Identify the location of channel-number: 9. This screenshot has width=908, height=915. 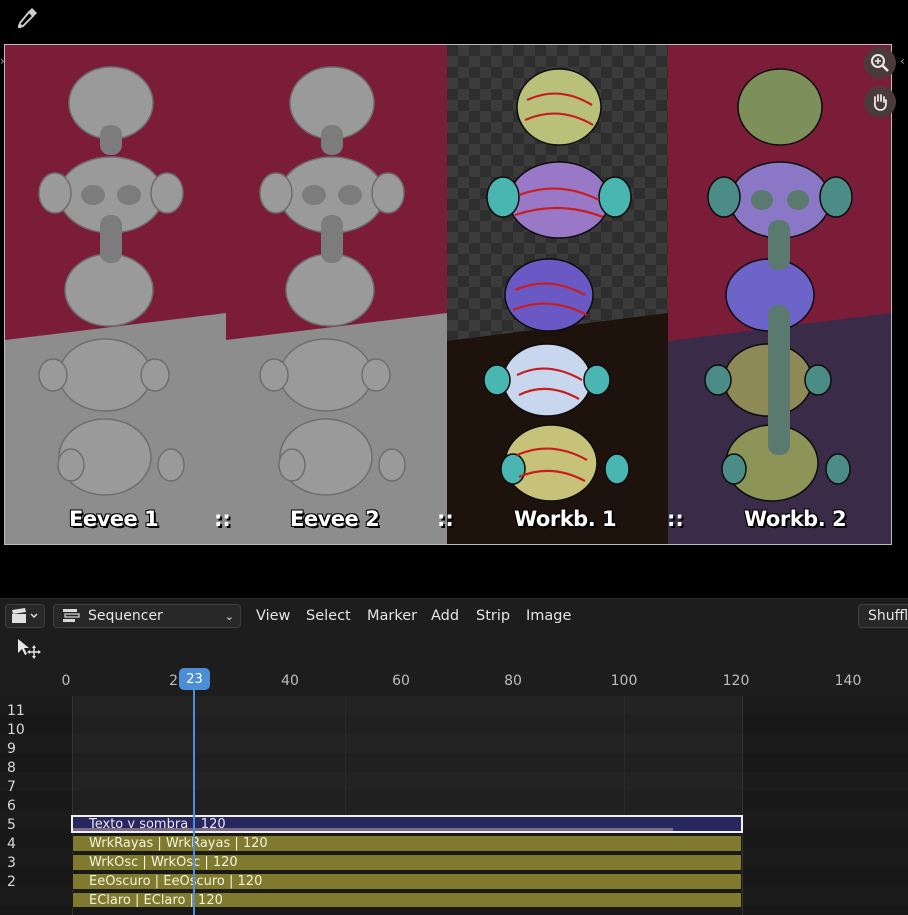
(11, 749).